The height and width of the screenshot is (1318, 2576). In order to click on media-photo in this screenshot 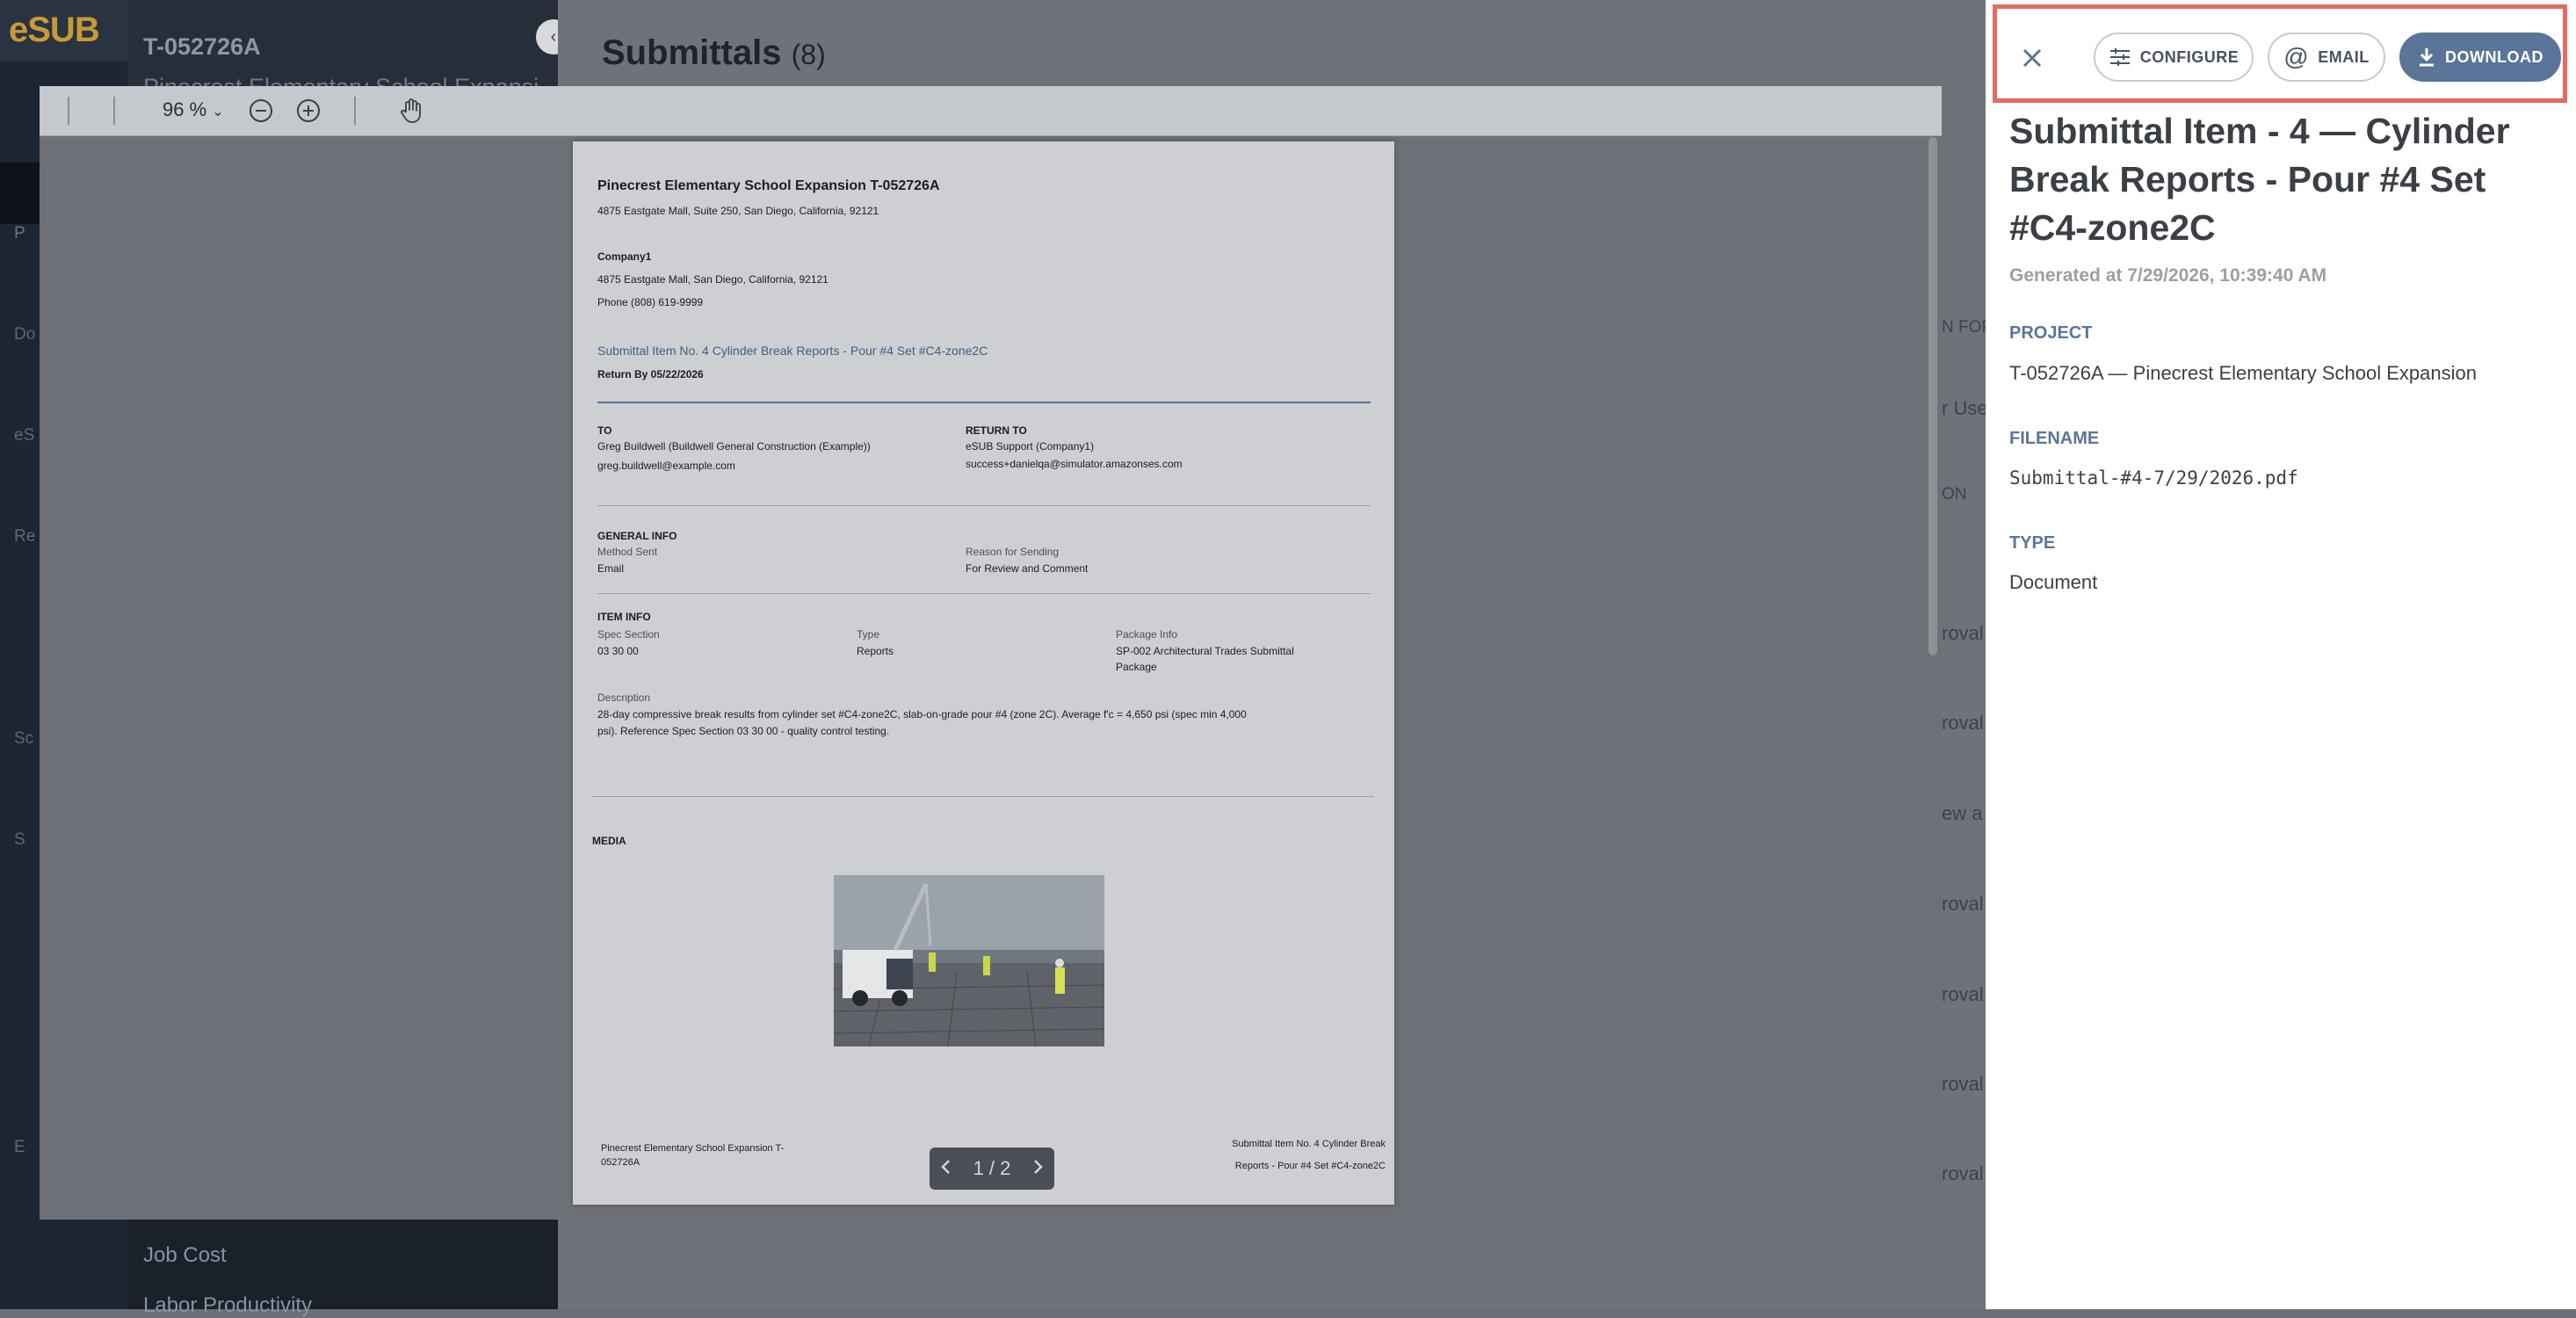, I will do `click(969, 961)`.